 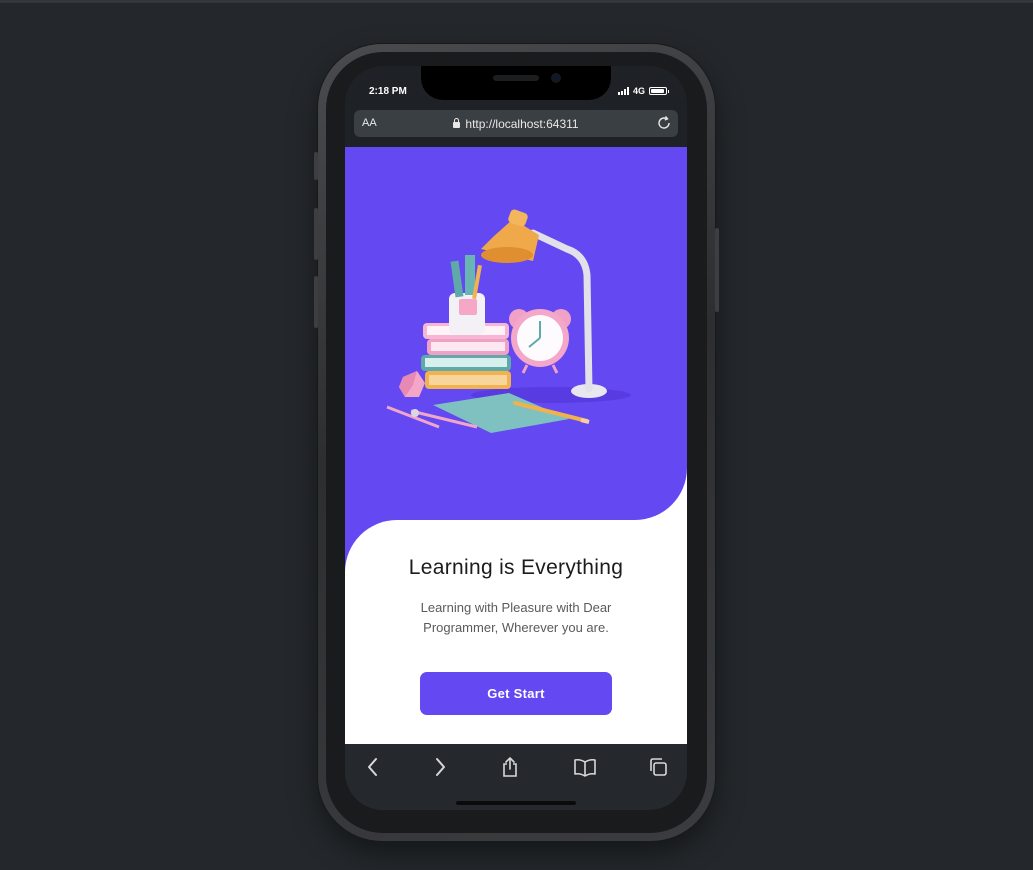 What do you see at coordinates (664, 123) in the screenshot?
I see `reload-icon` at bounding box center [664, 123].